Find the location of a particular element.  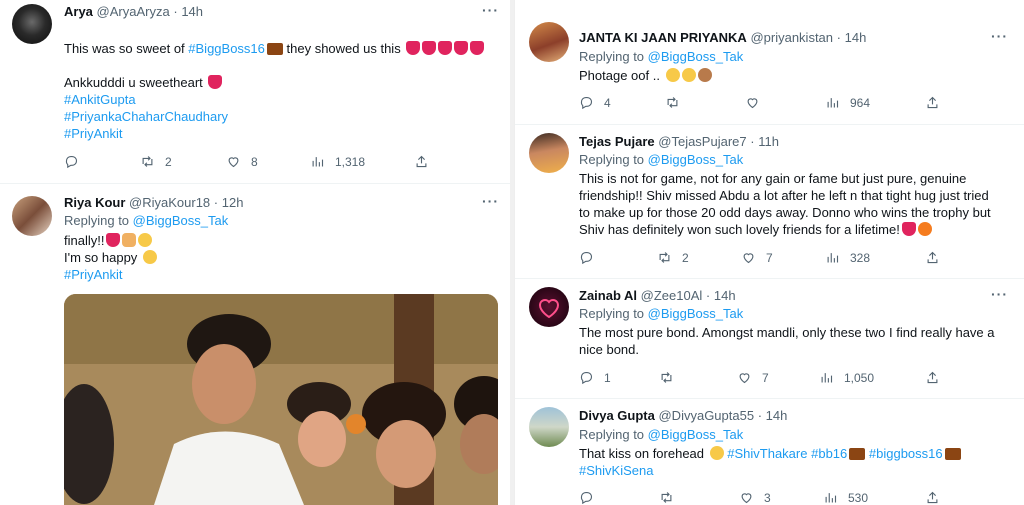

retweet-icon is located at coordinates (666, 377).